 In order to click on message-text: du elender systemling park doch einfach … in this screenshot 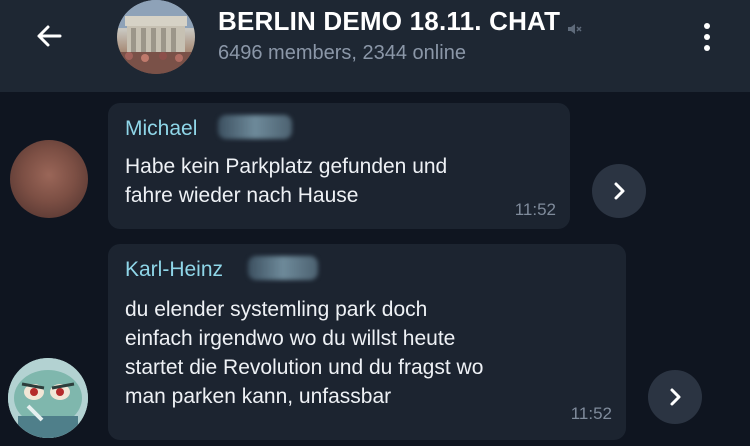, I will do `click(304, 353)`.